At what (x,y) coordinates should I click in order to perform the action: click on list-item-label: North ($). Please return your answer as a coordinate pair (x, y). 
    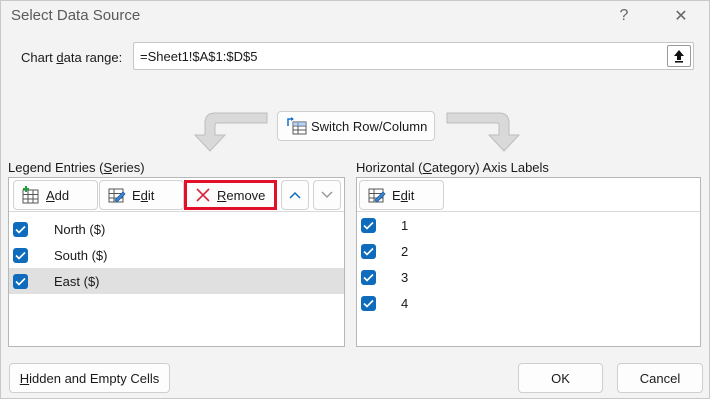
    Looking at the image, I should click on (80, 229).